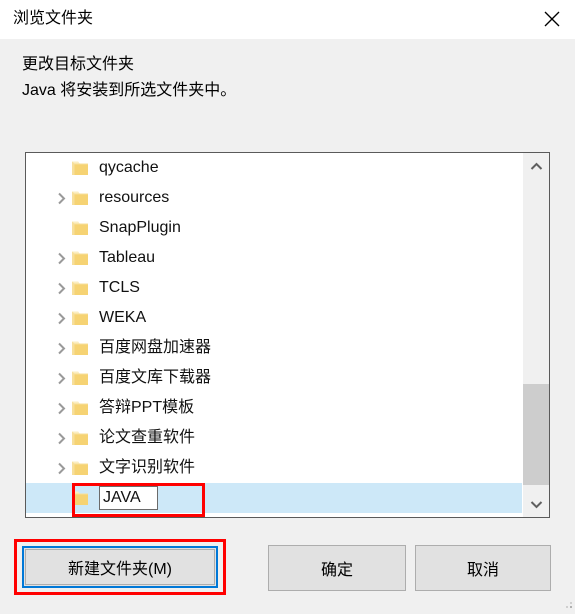 This screenshot has width=575, height=614. I want to click on tree-row: 文字识别软件, so click(274, 468).